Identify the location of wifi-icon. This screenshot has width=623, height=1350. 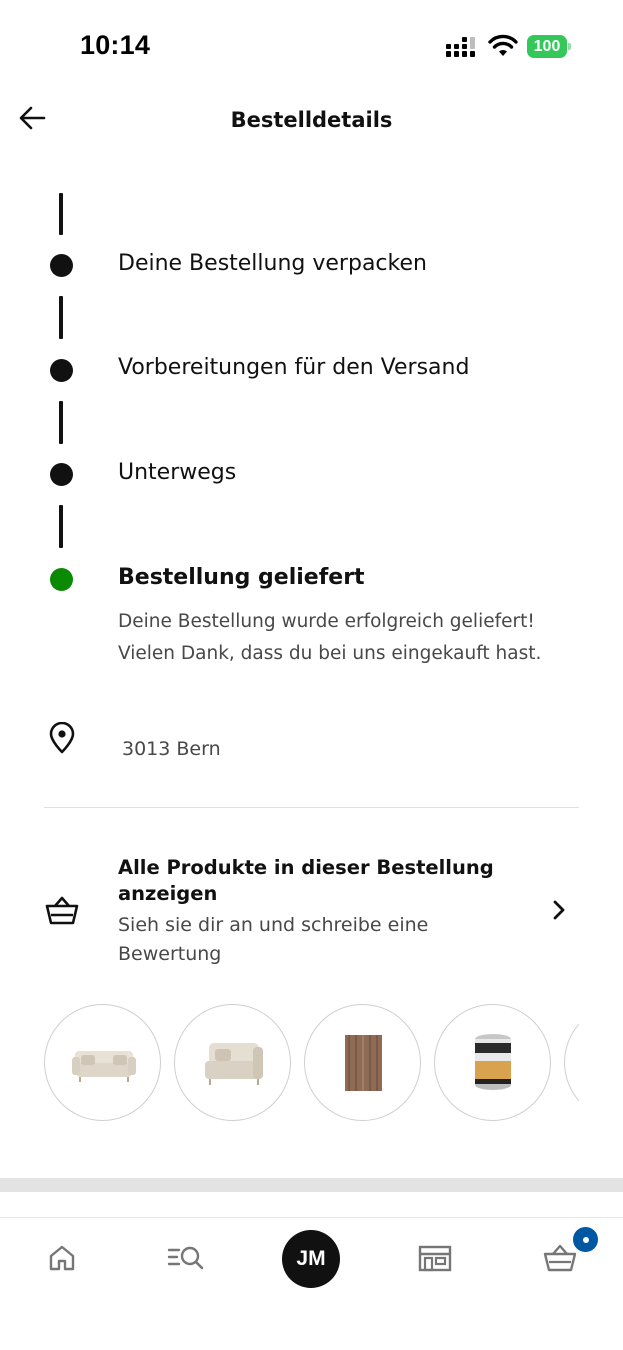
(503, 45).